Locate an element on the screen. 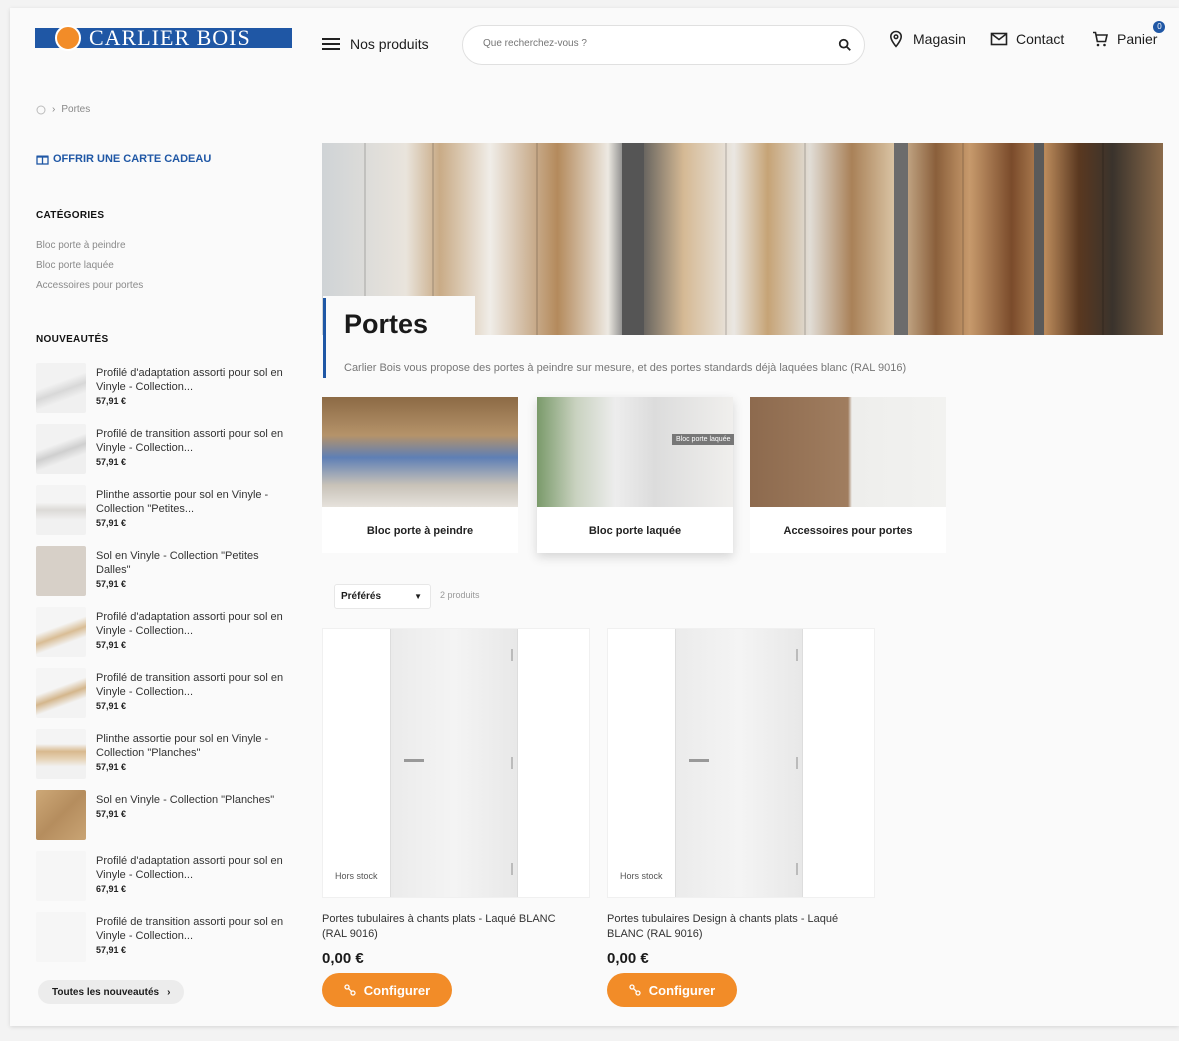  category-tooltip: Bloc porte laquée is located at coordinates (703, 439).